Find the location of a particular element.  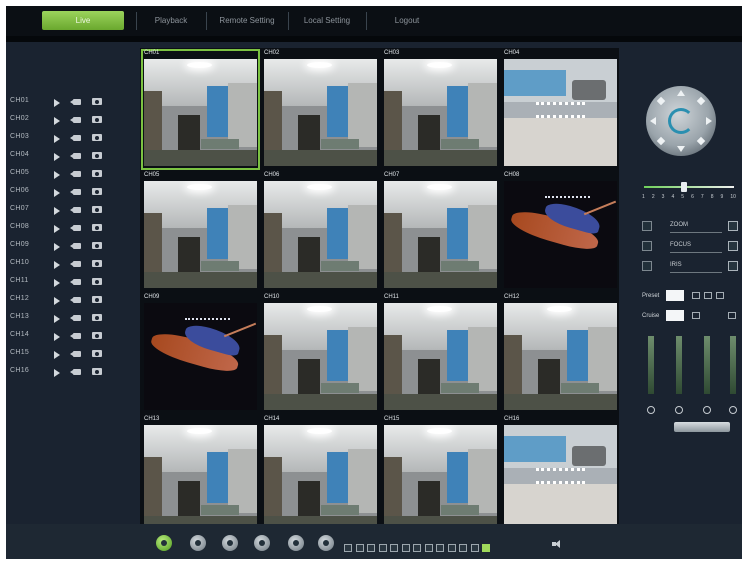

saturation-slider is located at coordinates (707, 365).